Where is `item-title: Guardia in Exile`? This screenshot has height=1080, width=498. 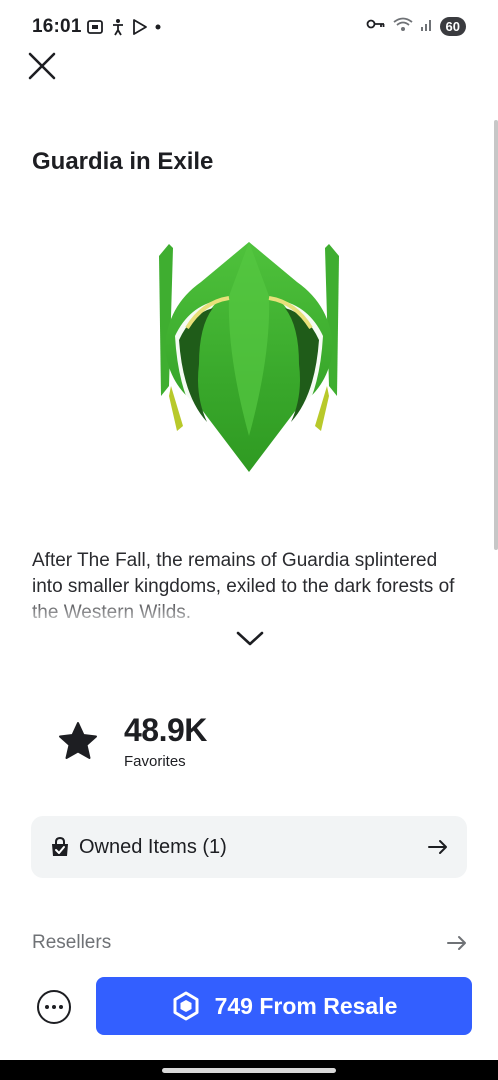
item-title: Guardia in Exile is located at coordinates (123, 161).